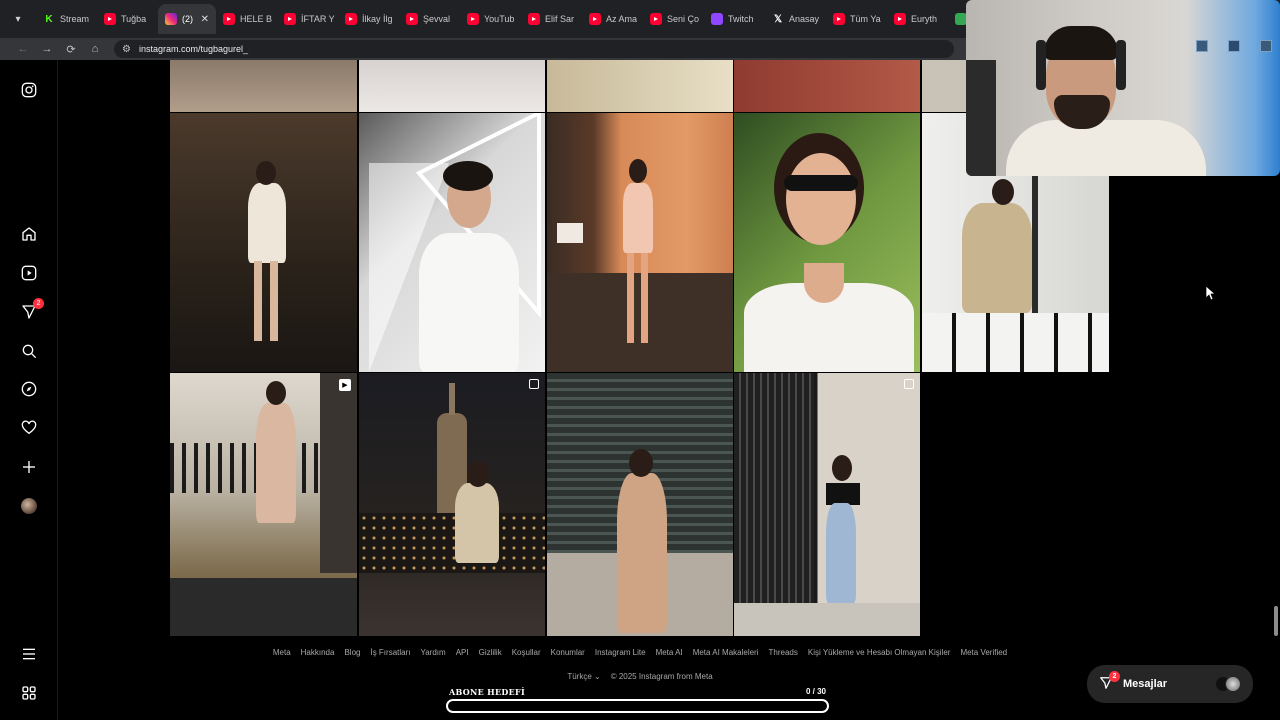  What do you see at coordinates (47, 49) in the screenshot?
I see `forward-button: →` at bounding box center [47, 49].